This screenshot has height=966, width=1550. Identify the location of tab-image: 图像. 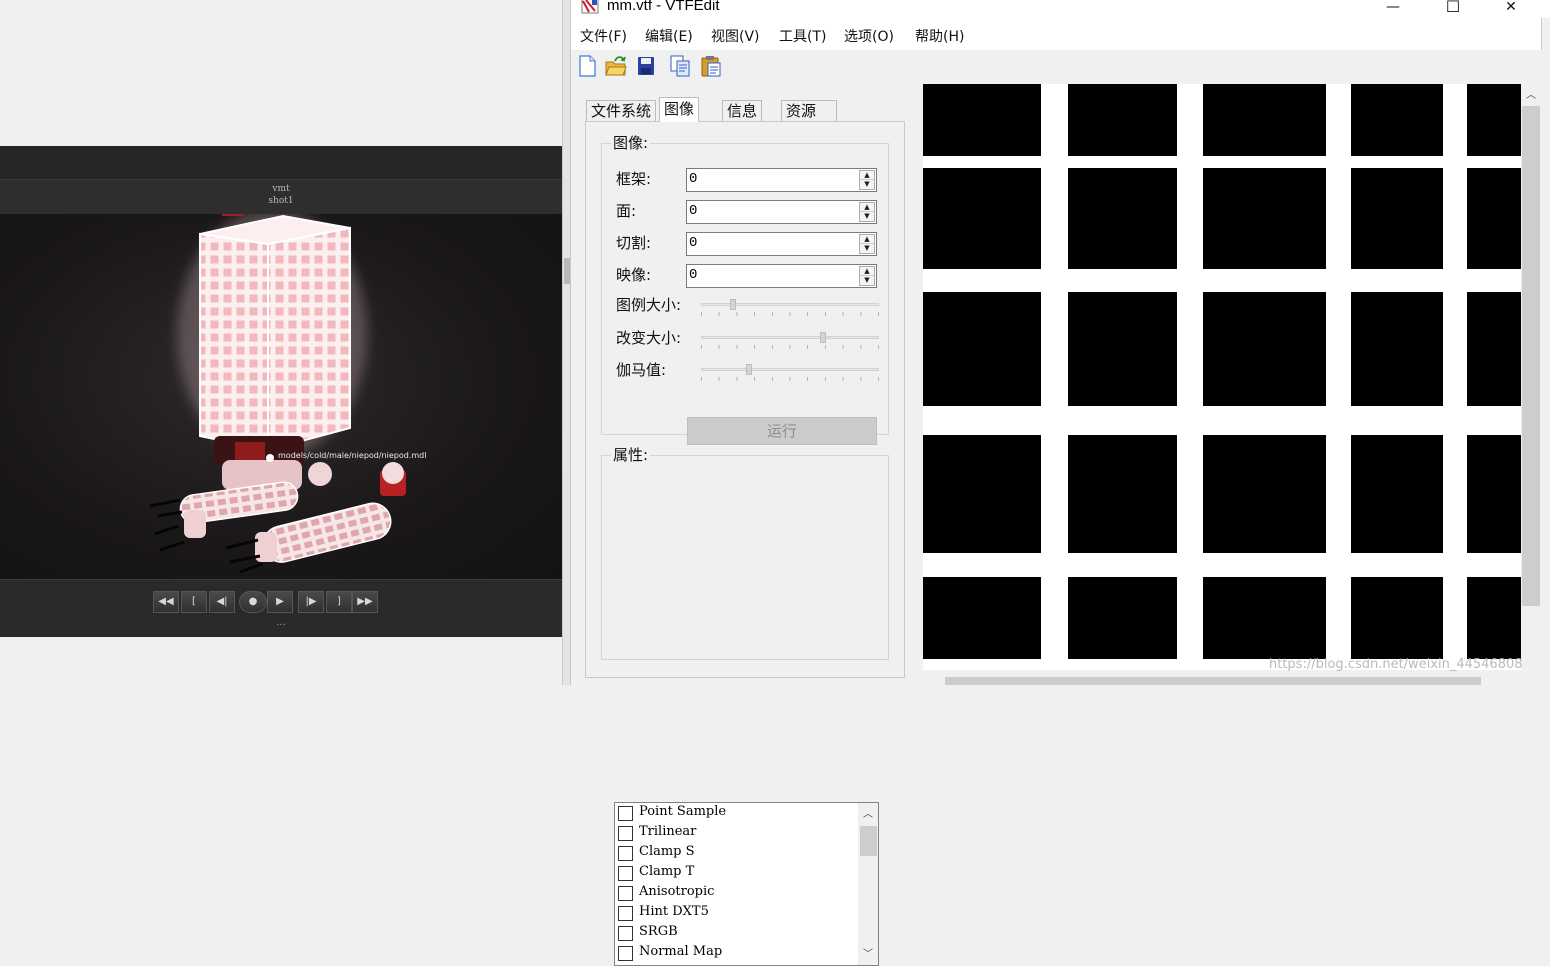
(679, 109).